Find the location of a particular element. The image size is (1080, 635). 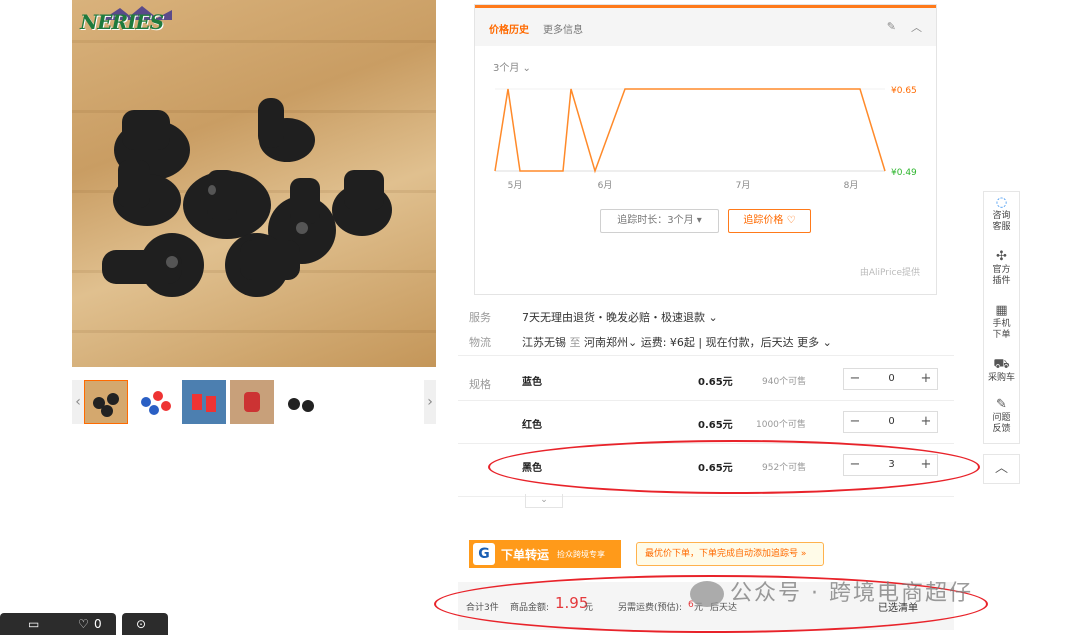

floating-toolbar: ◌ 咨询客服 ✣ 官方插件 ▦ 手机下单 ⛟ 采购车 ✎ 问题反馈 is located at coordinates (1001, 317).